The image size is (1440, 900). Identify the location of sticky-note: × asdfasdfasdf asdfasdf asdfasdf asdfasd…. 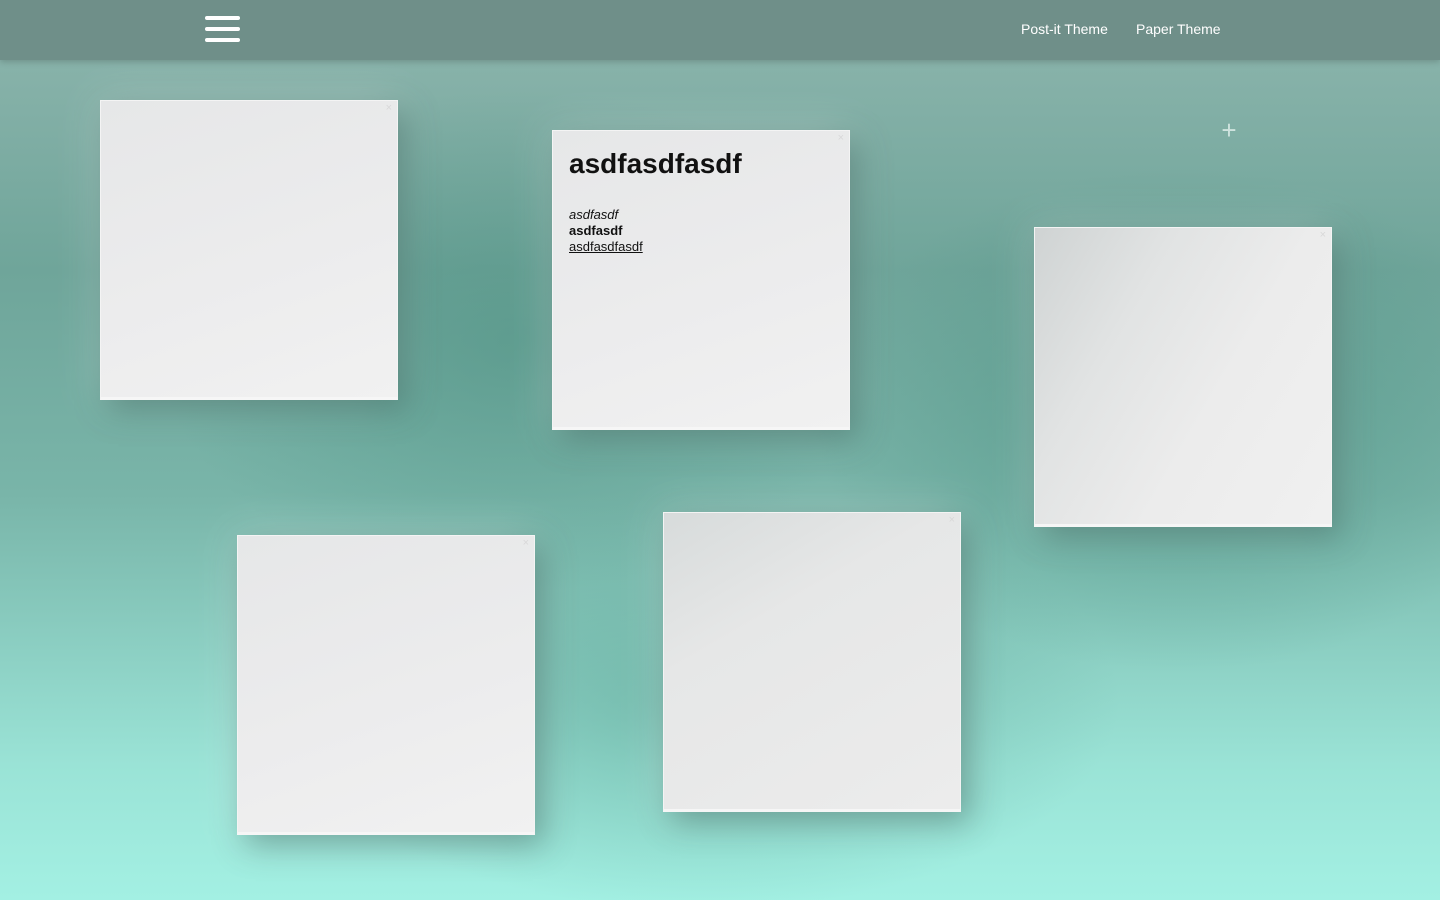
(701, 280).